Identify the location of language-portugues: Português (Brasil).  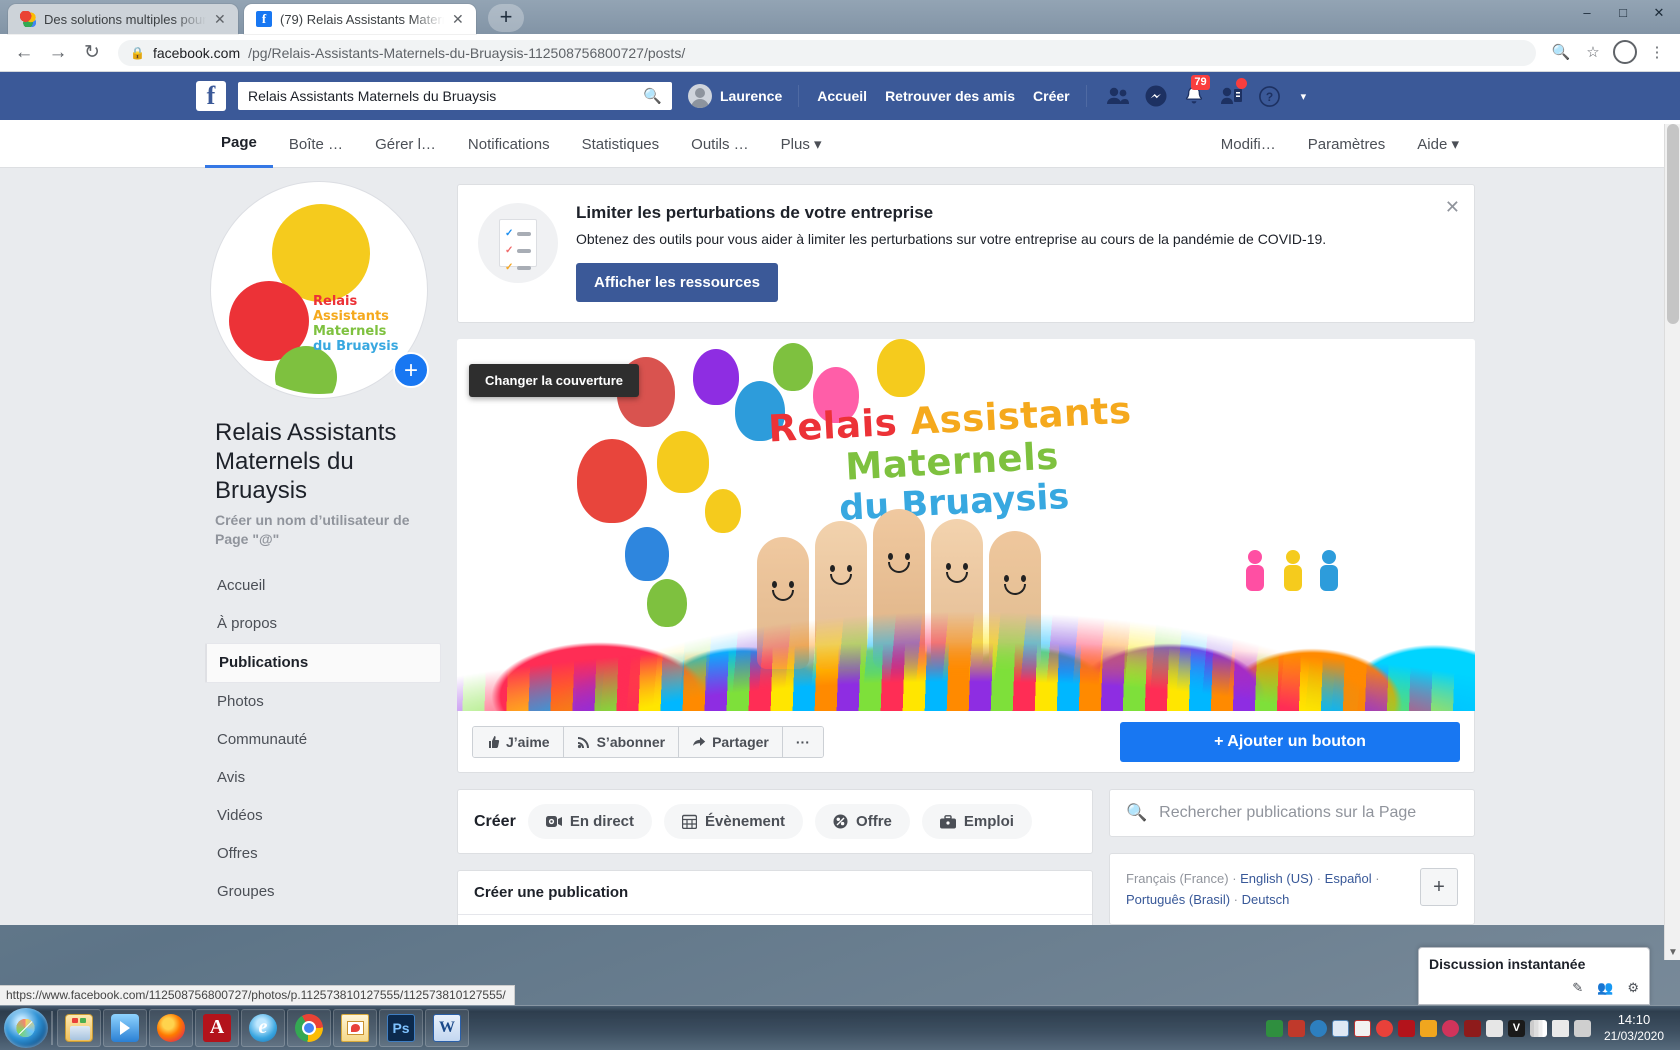
(1178, 899).